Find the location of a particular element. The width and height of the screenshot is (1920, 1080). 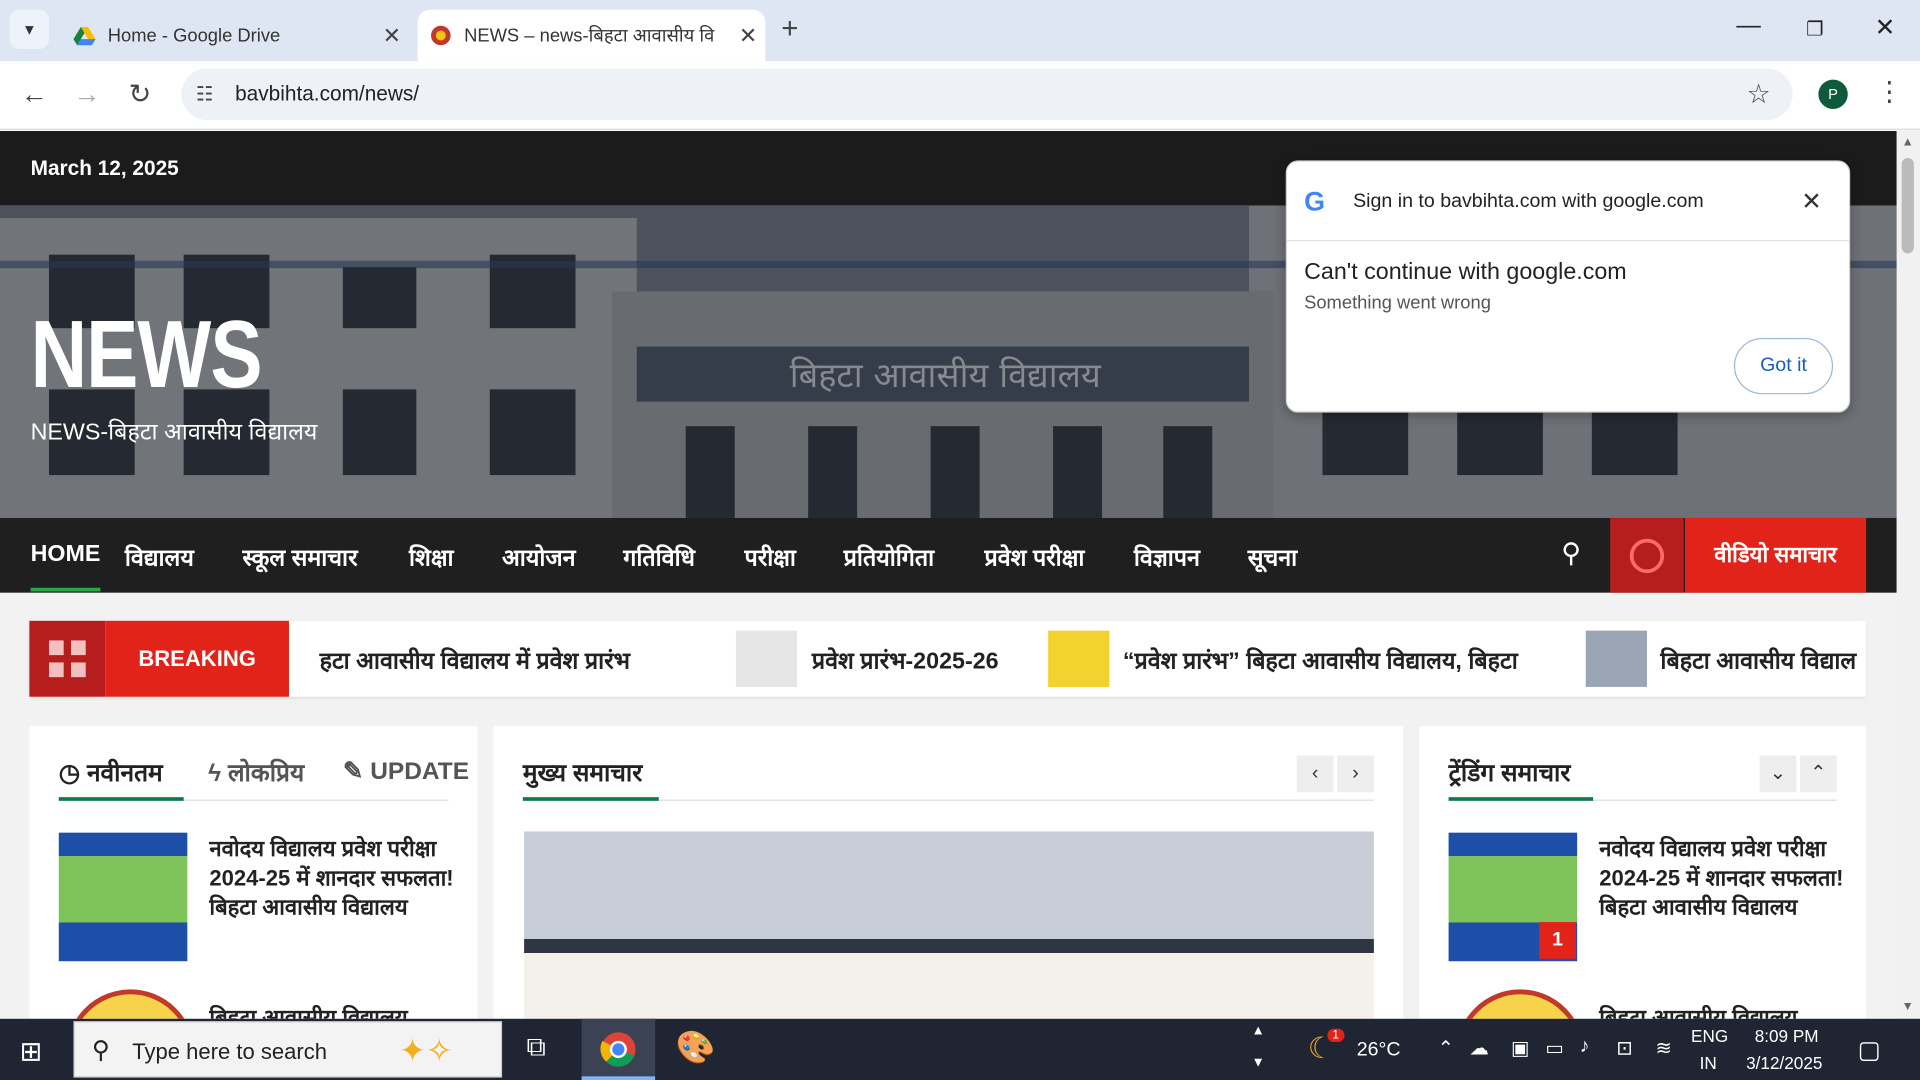

browser-menu-icon: ⋮ is located at coordinates (1889, 92).